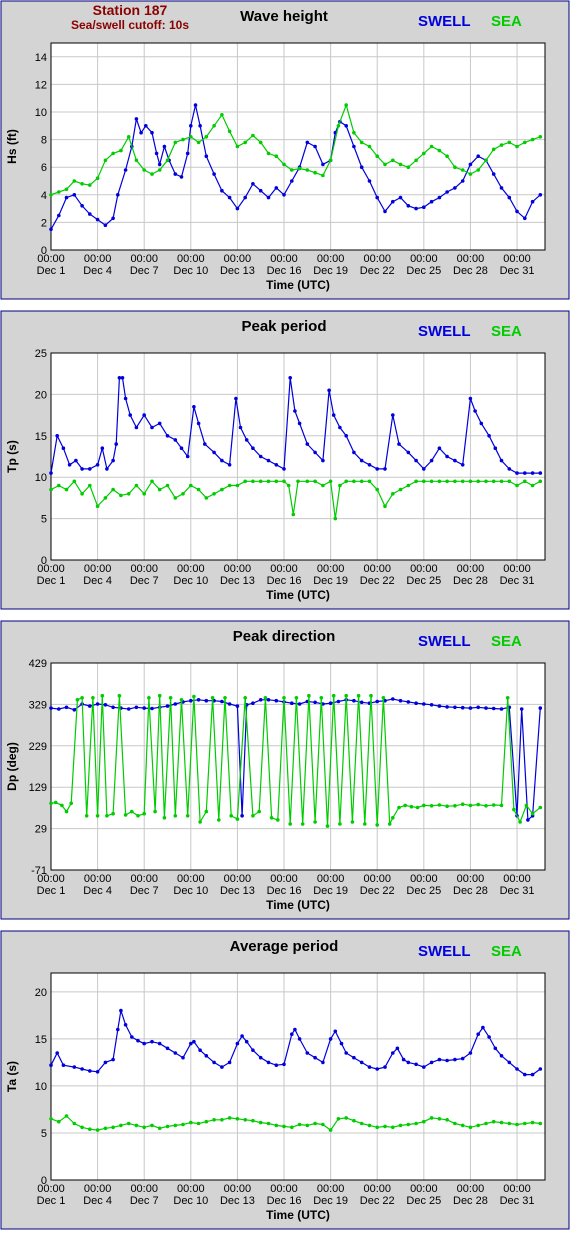 The height and width of the screenshot is (1240, 570). What do you see at coordinates (144, 1201) in the screenshot?
I see `x-tick-date: Dec 7` at bounding box center [144, 1201].